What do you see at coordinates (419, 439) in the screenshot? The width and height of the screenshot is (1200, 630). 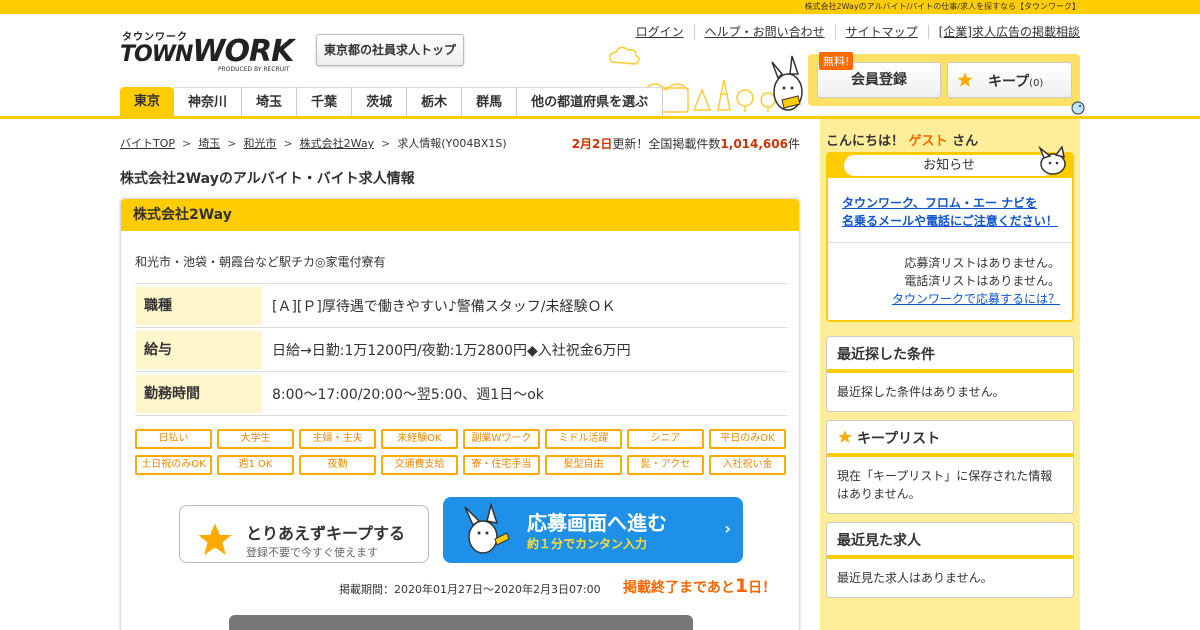 I see `feature-tag: 未経験OK` at bounding box center [419, 439].